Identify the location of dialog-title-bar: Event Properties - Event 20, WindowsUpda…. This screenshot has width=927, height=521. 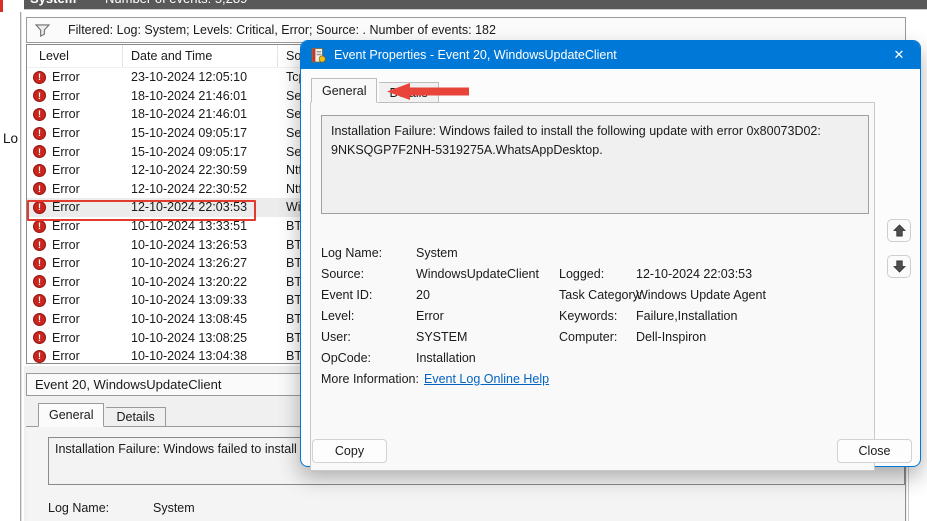
(610, 55).